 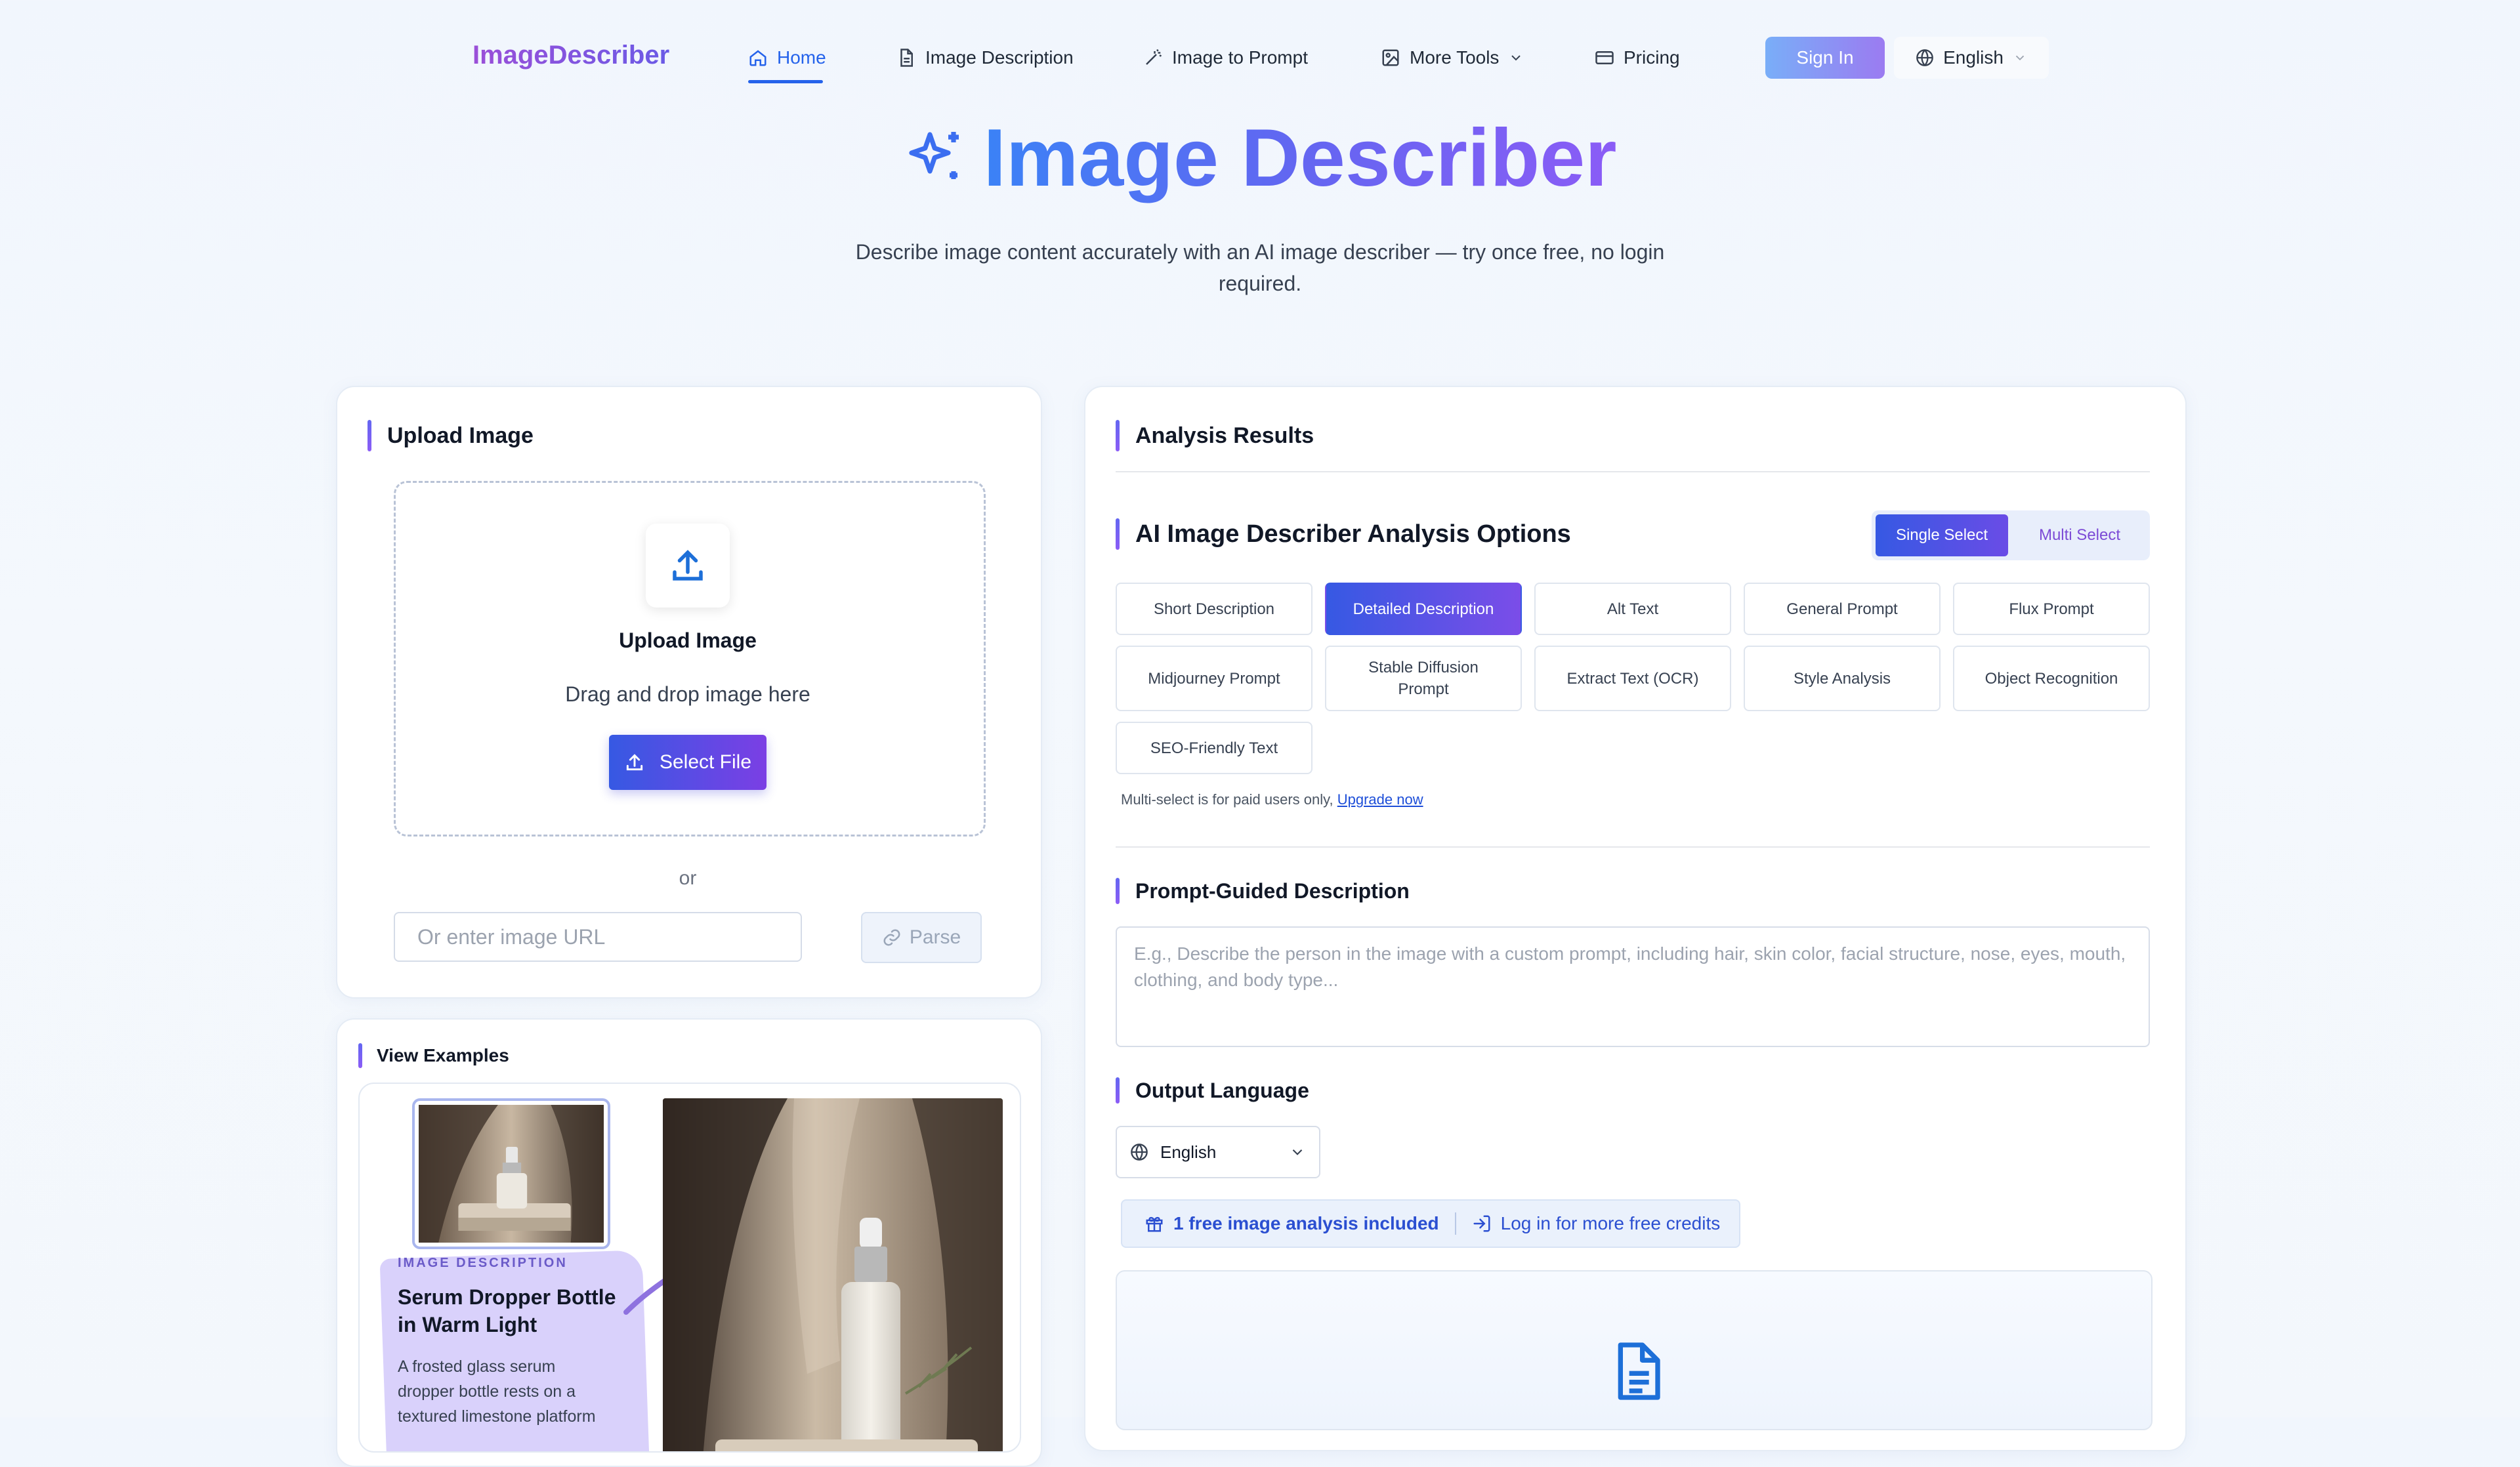 I want to click on upload-section-title: Upload Image, so click(x=451, y=435).